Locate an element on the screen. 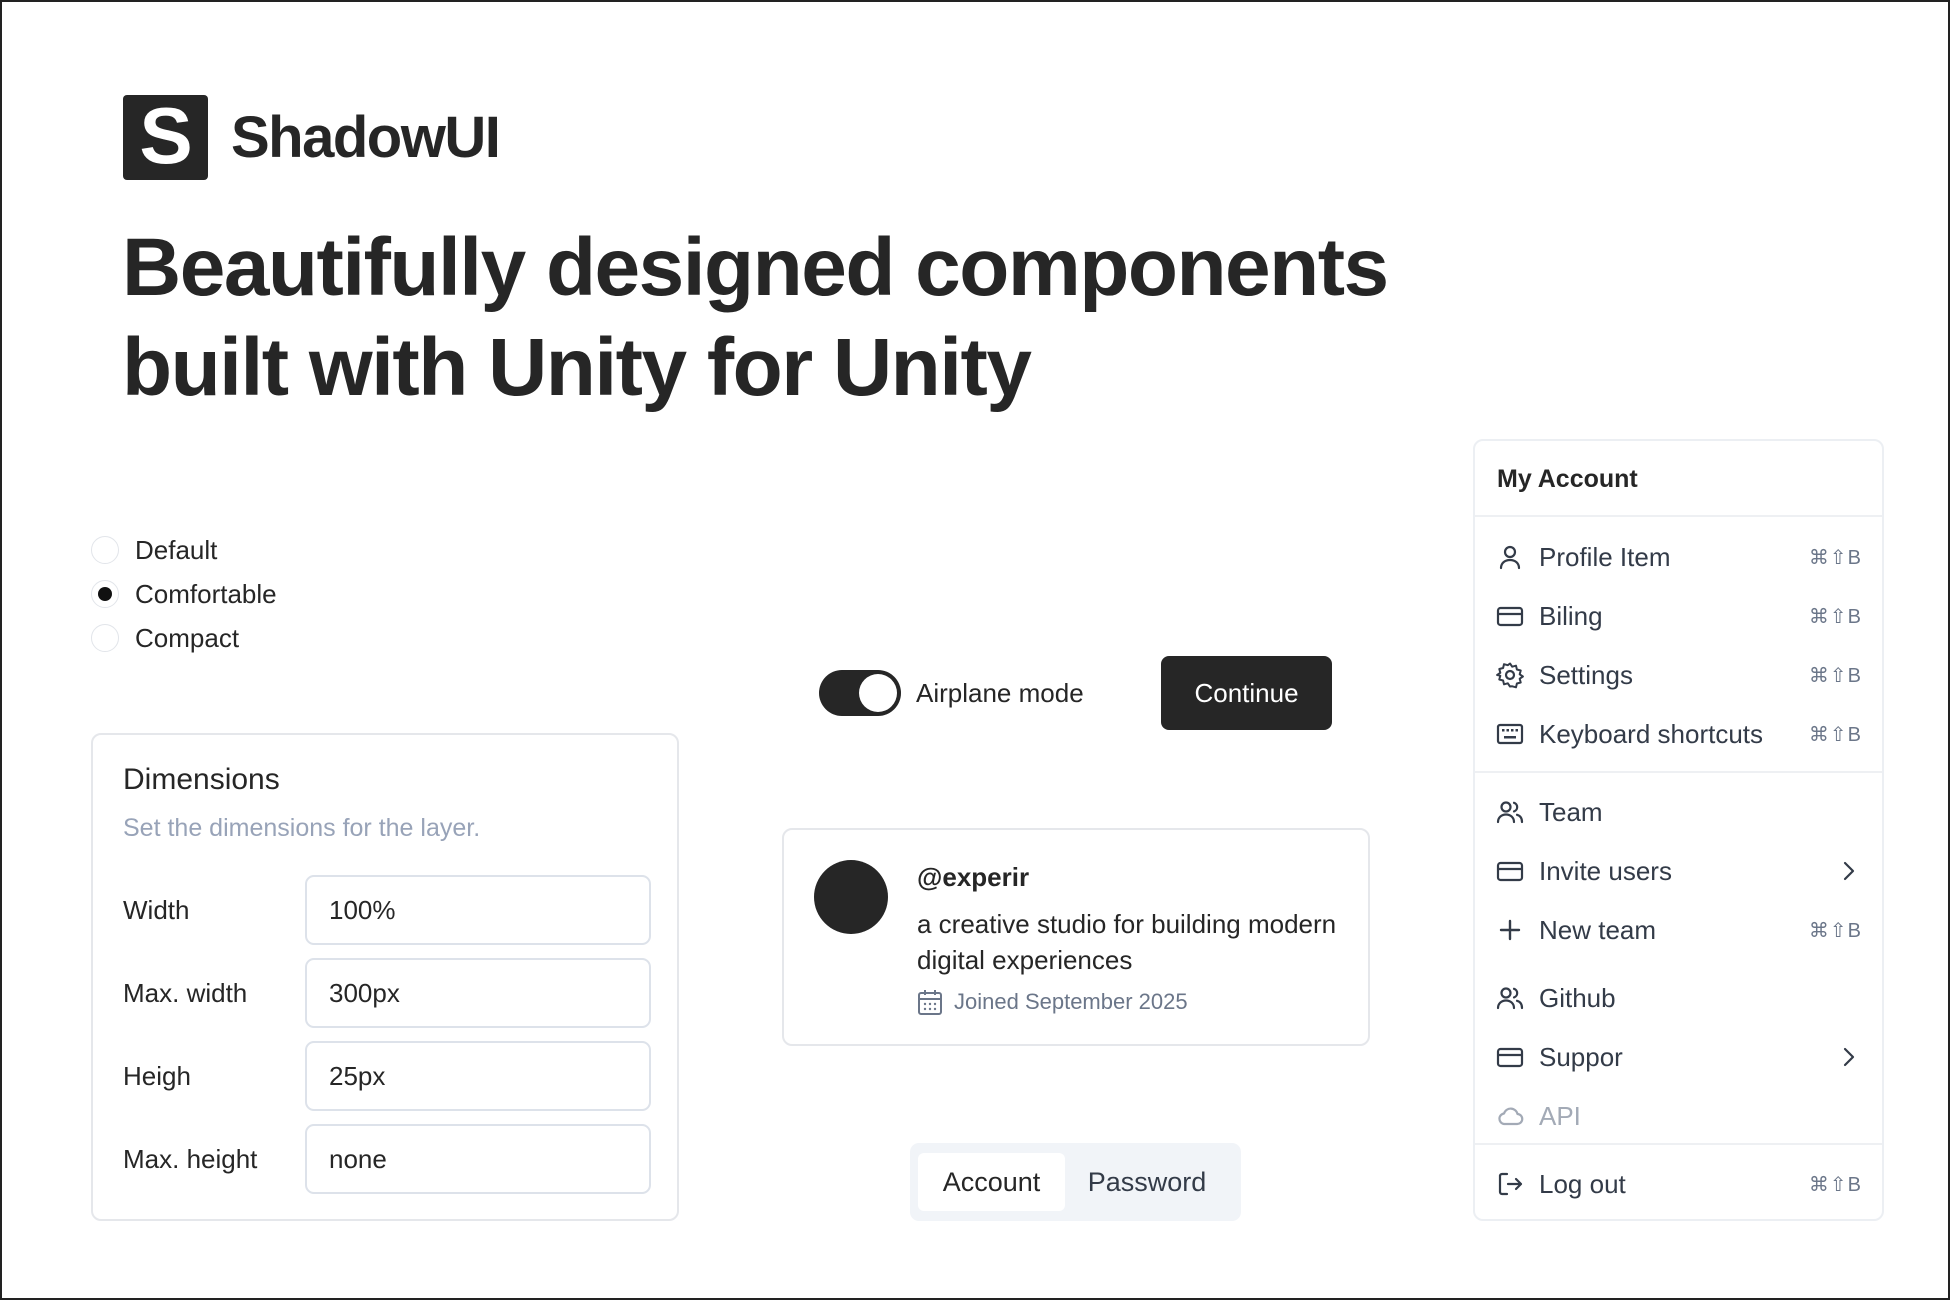 This screenshot has height=1300, width=1950. max-height-label: Max. height is located at coordinates (190, 1158).